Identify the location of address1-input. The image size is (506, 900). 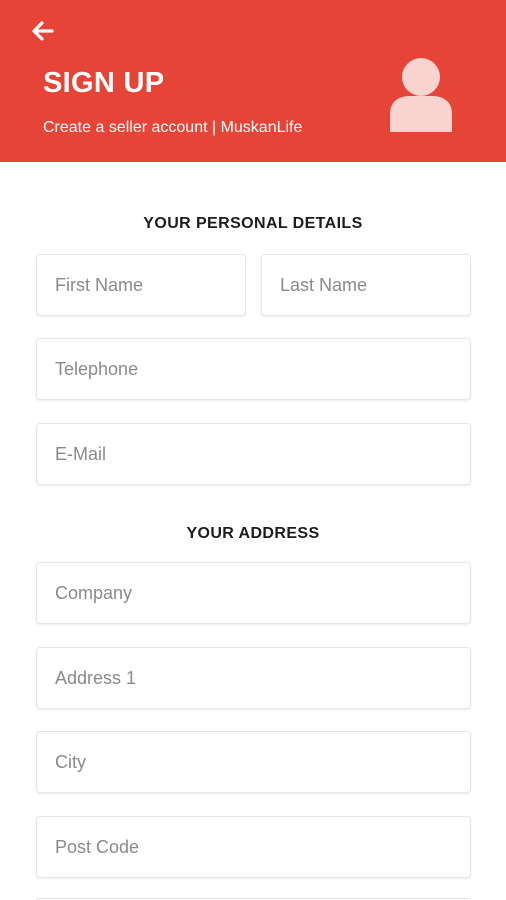
(253, 678).